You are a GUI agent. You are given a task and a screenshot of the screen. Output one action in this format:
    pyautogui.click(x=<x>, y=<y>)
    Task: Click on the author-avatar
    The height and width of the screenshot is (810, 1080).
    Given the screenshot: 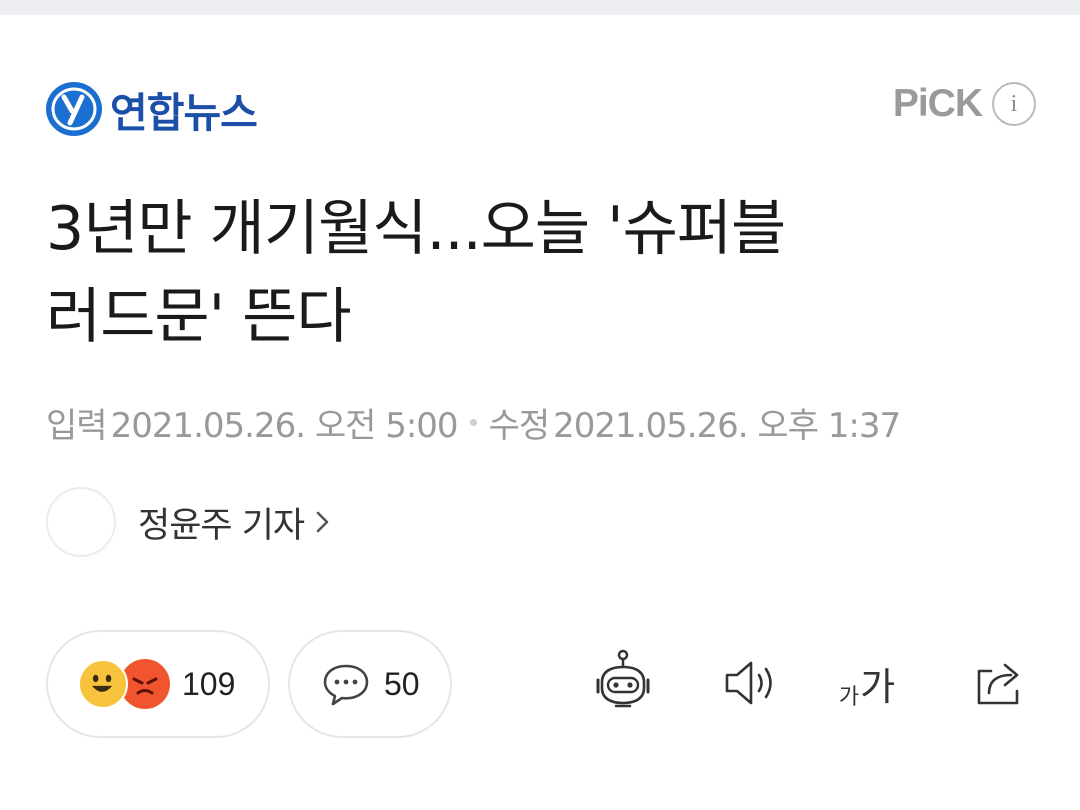 What is the action you would take?
    pyautogui.click(x=81, y=522)
    